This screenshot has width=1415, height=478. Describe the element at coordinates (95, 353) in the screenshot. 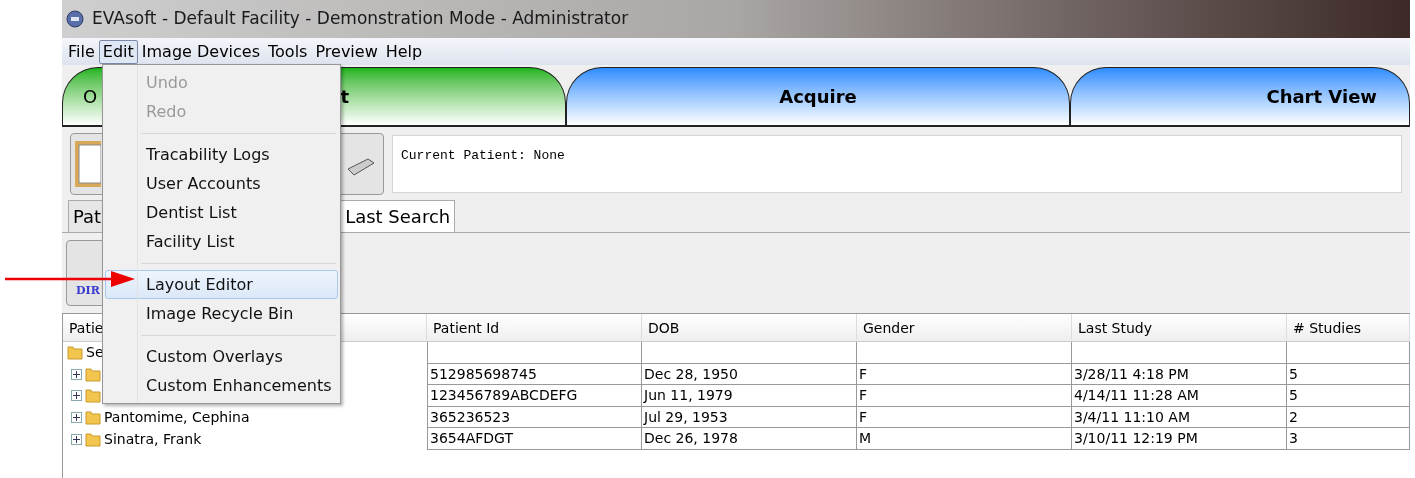

I see `tree-label: Se` at that location.